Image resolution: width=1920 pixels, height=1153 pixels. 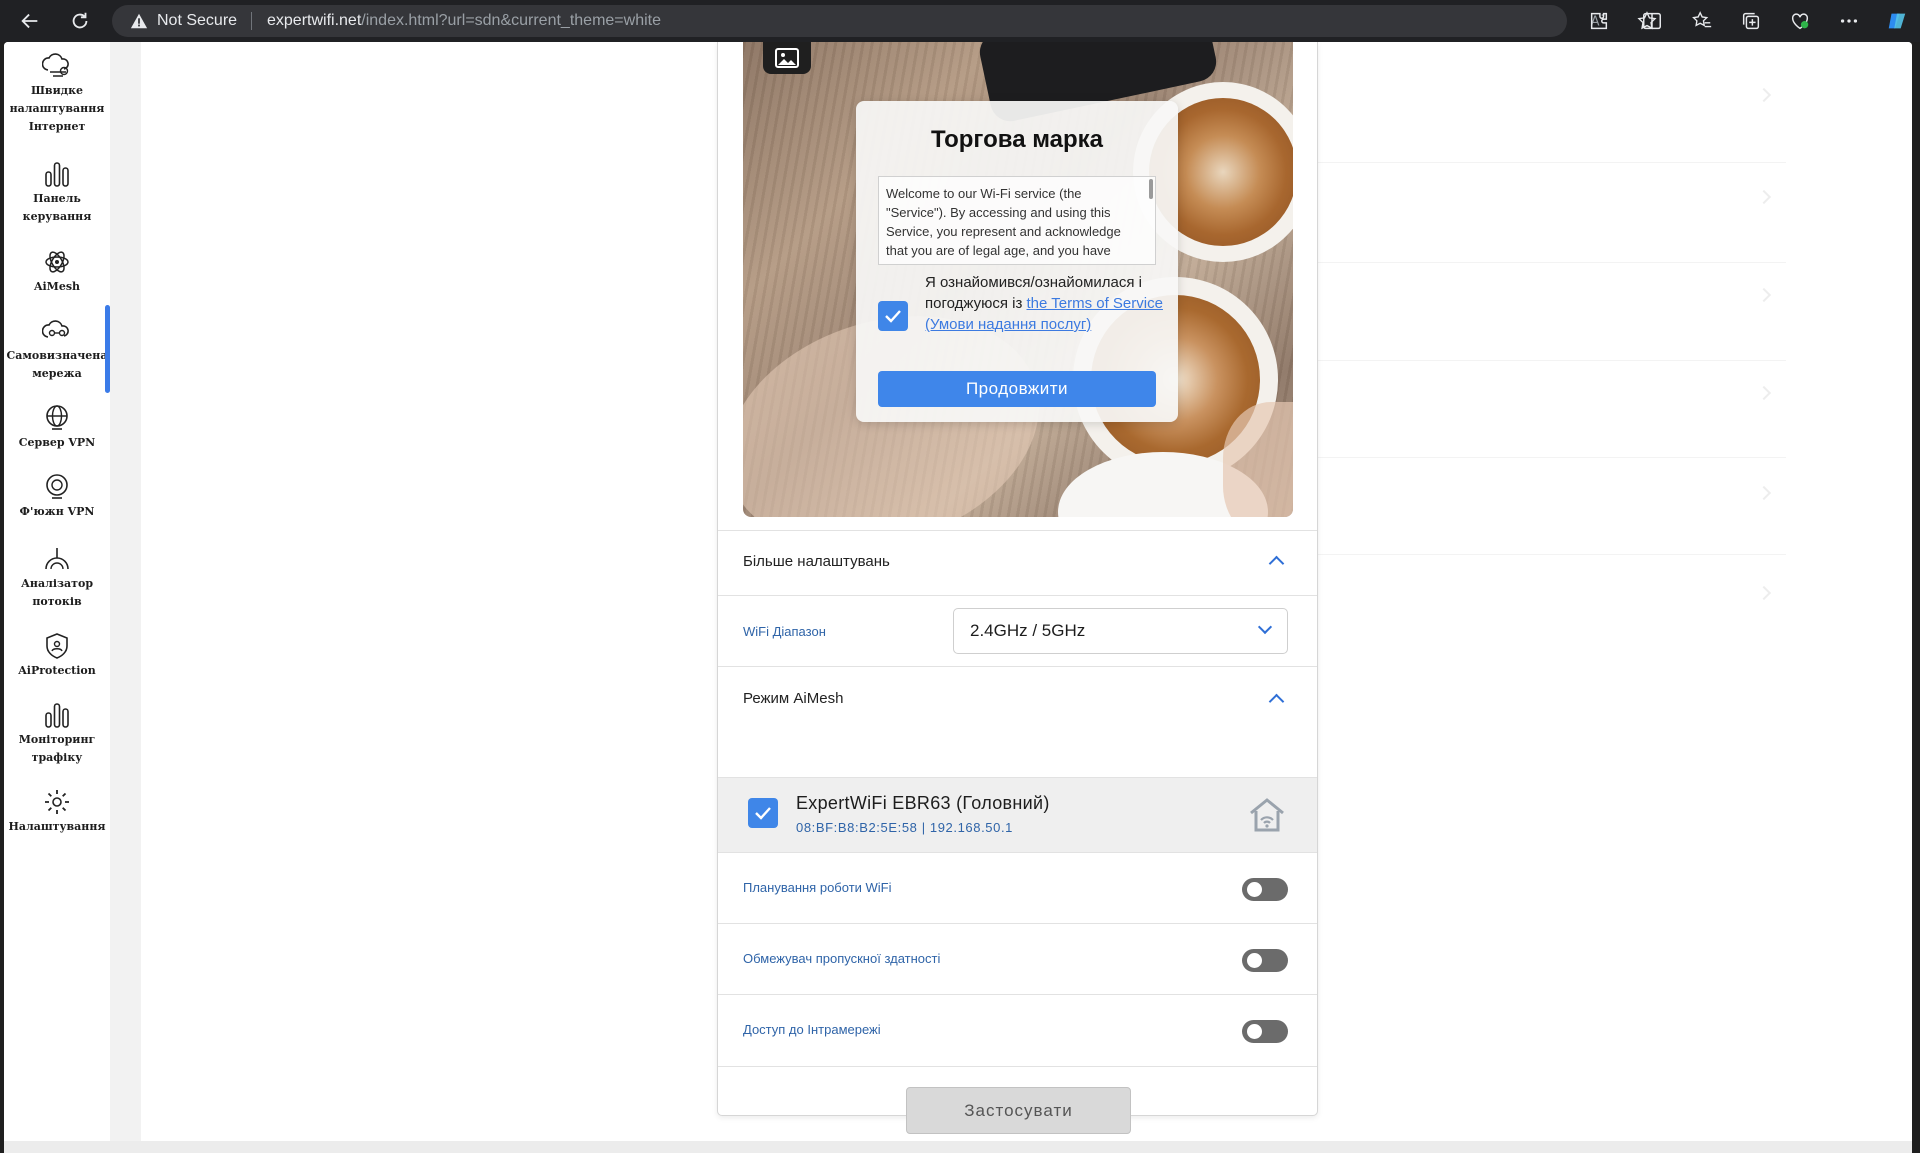 I want to click on sidebar-item-label: Моніторинг трафіку, so click(x=57, y=748).